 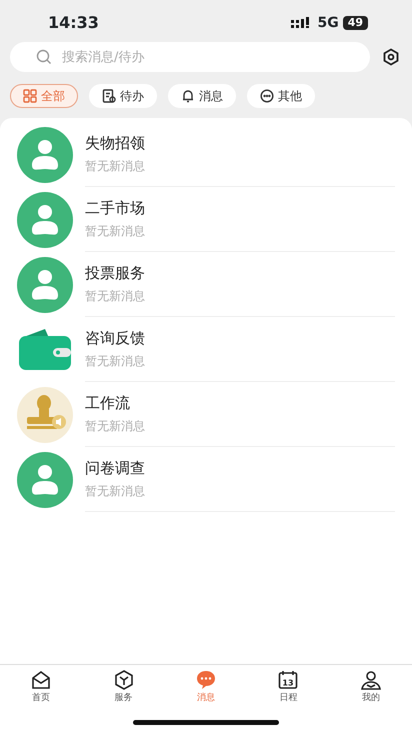 I want to click on settings-icon, so click(x=391, y=57).